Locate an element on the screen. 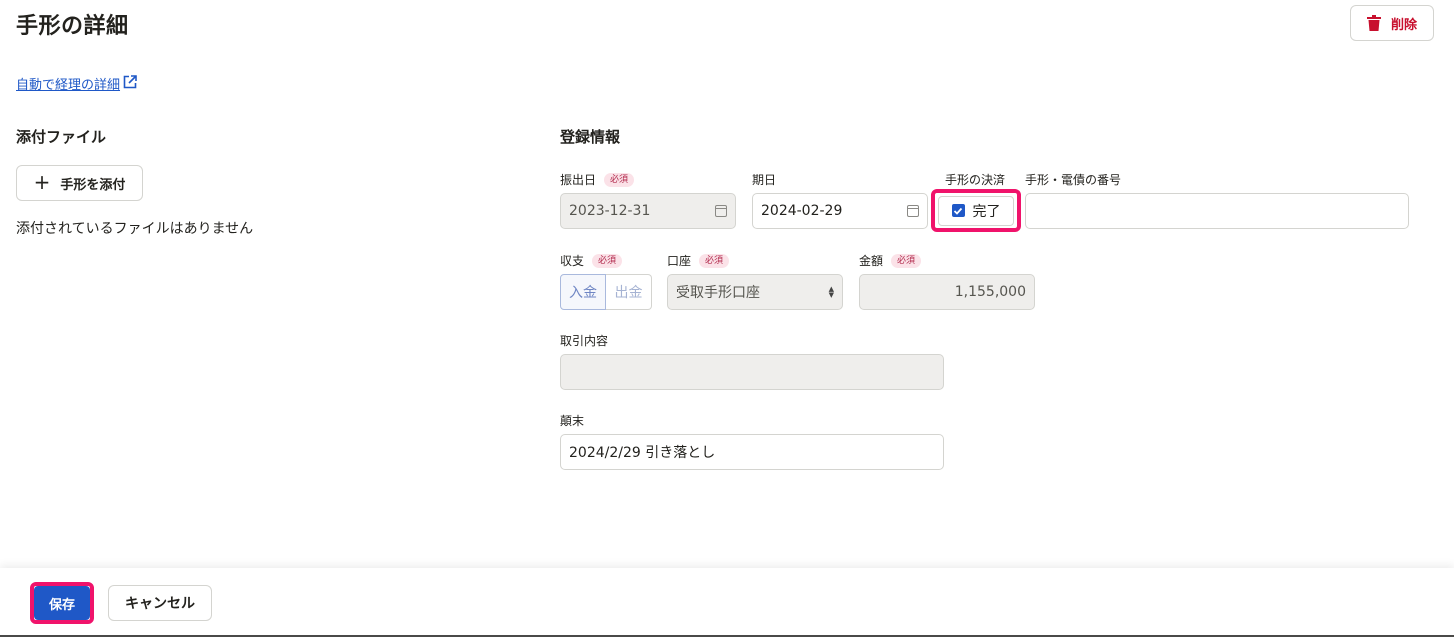 The width and height of the screenshot is (1454, 637). external-link-icon is located at coordinates (130, 83).